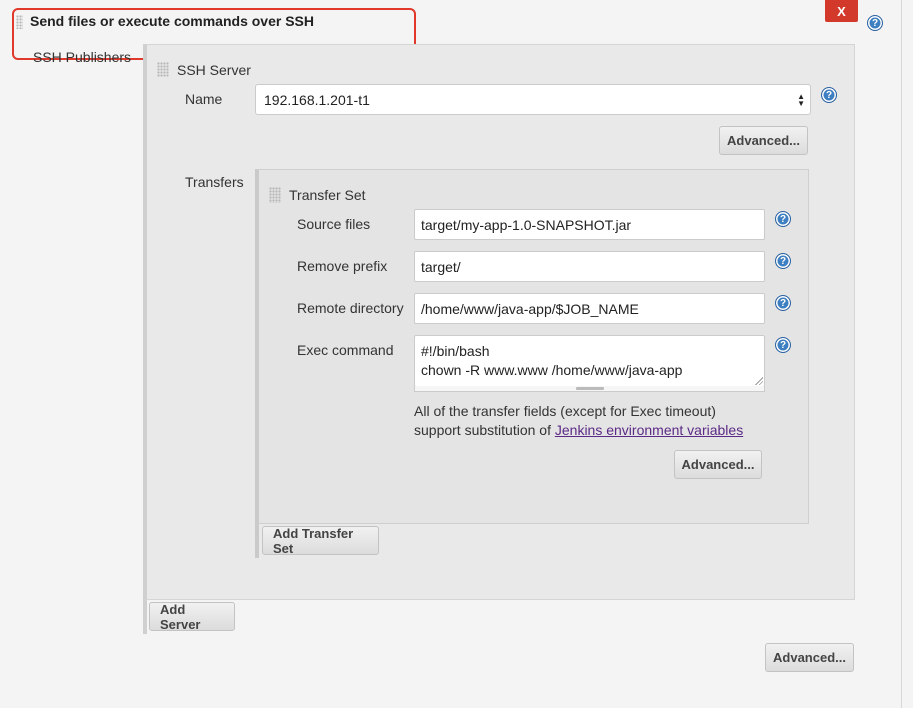  I want to click on textarea-expand-handle, so click(589, 389).